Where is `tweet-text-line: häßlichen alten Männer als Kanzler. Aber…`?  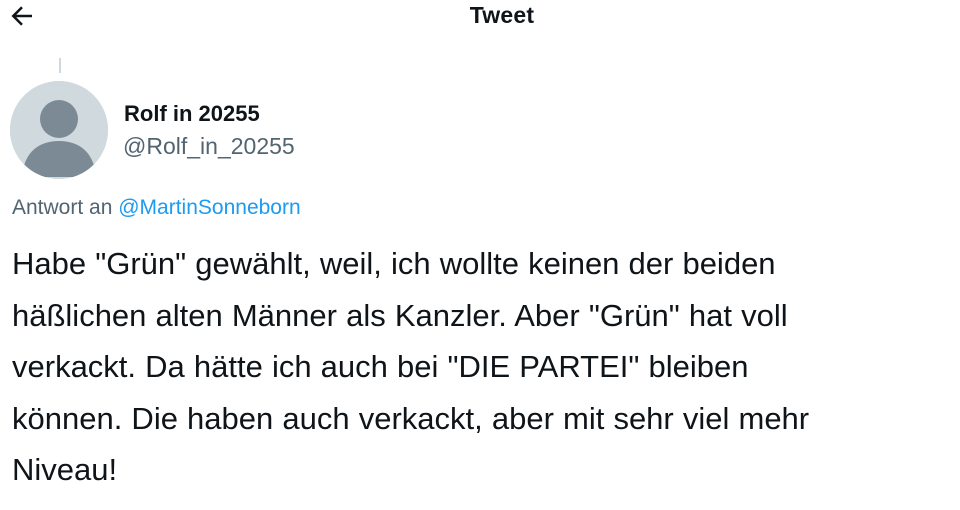
tweet-text-line: häßlichen alten Männer als Kanzler. Aber… is located at coordinates (400, 315).